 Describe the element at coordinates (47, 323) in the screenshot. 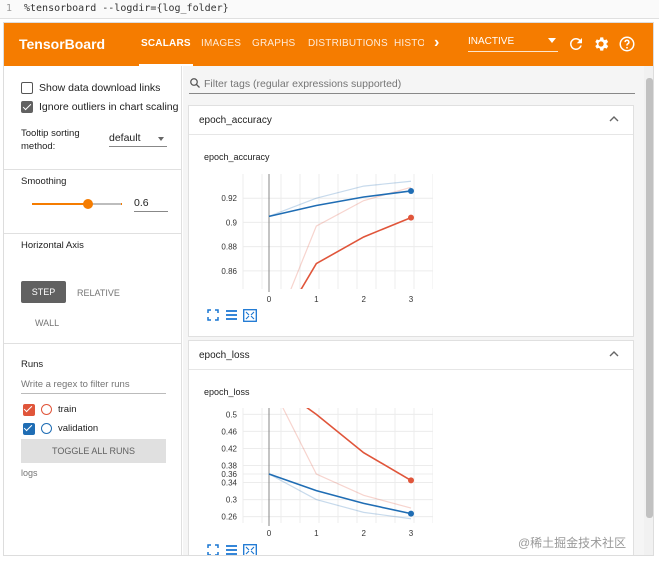

I see `axis-wall-button: WALL` at that location.